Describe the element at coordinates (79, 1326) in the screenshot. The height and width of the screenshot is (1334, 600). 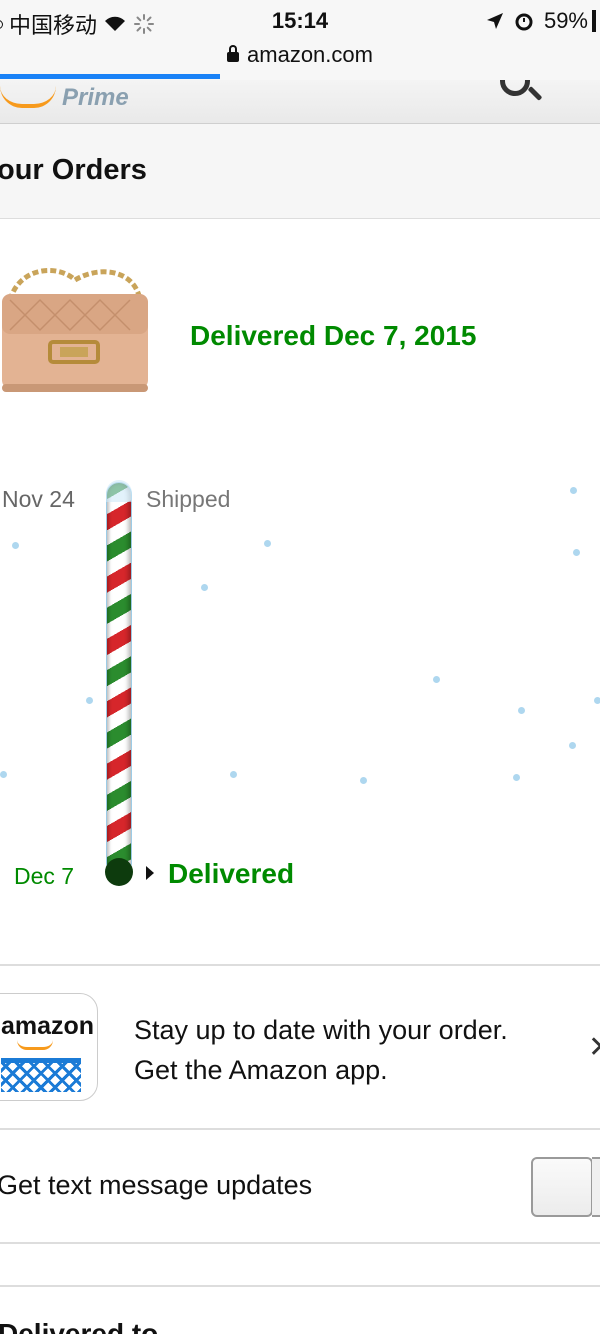
I see `delivered-to-heading: Delivered to` at that location.